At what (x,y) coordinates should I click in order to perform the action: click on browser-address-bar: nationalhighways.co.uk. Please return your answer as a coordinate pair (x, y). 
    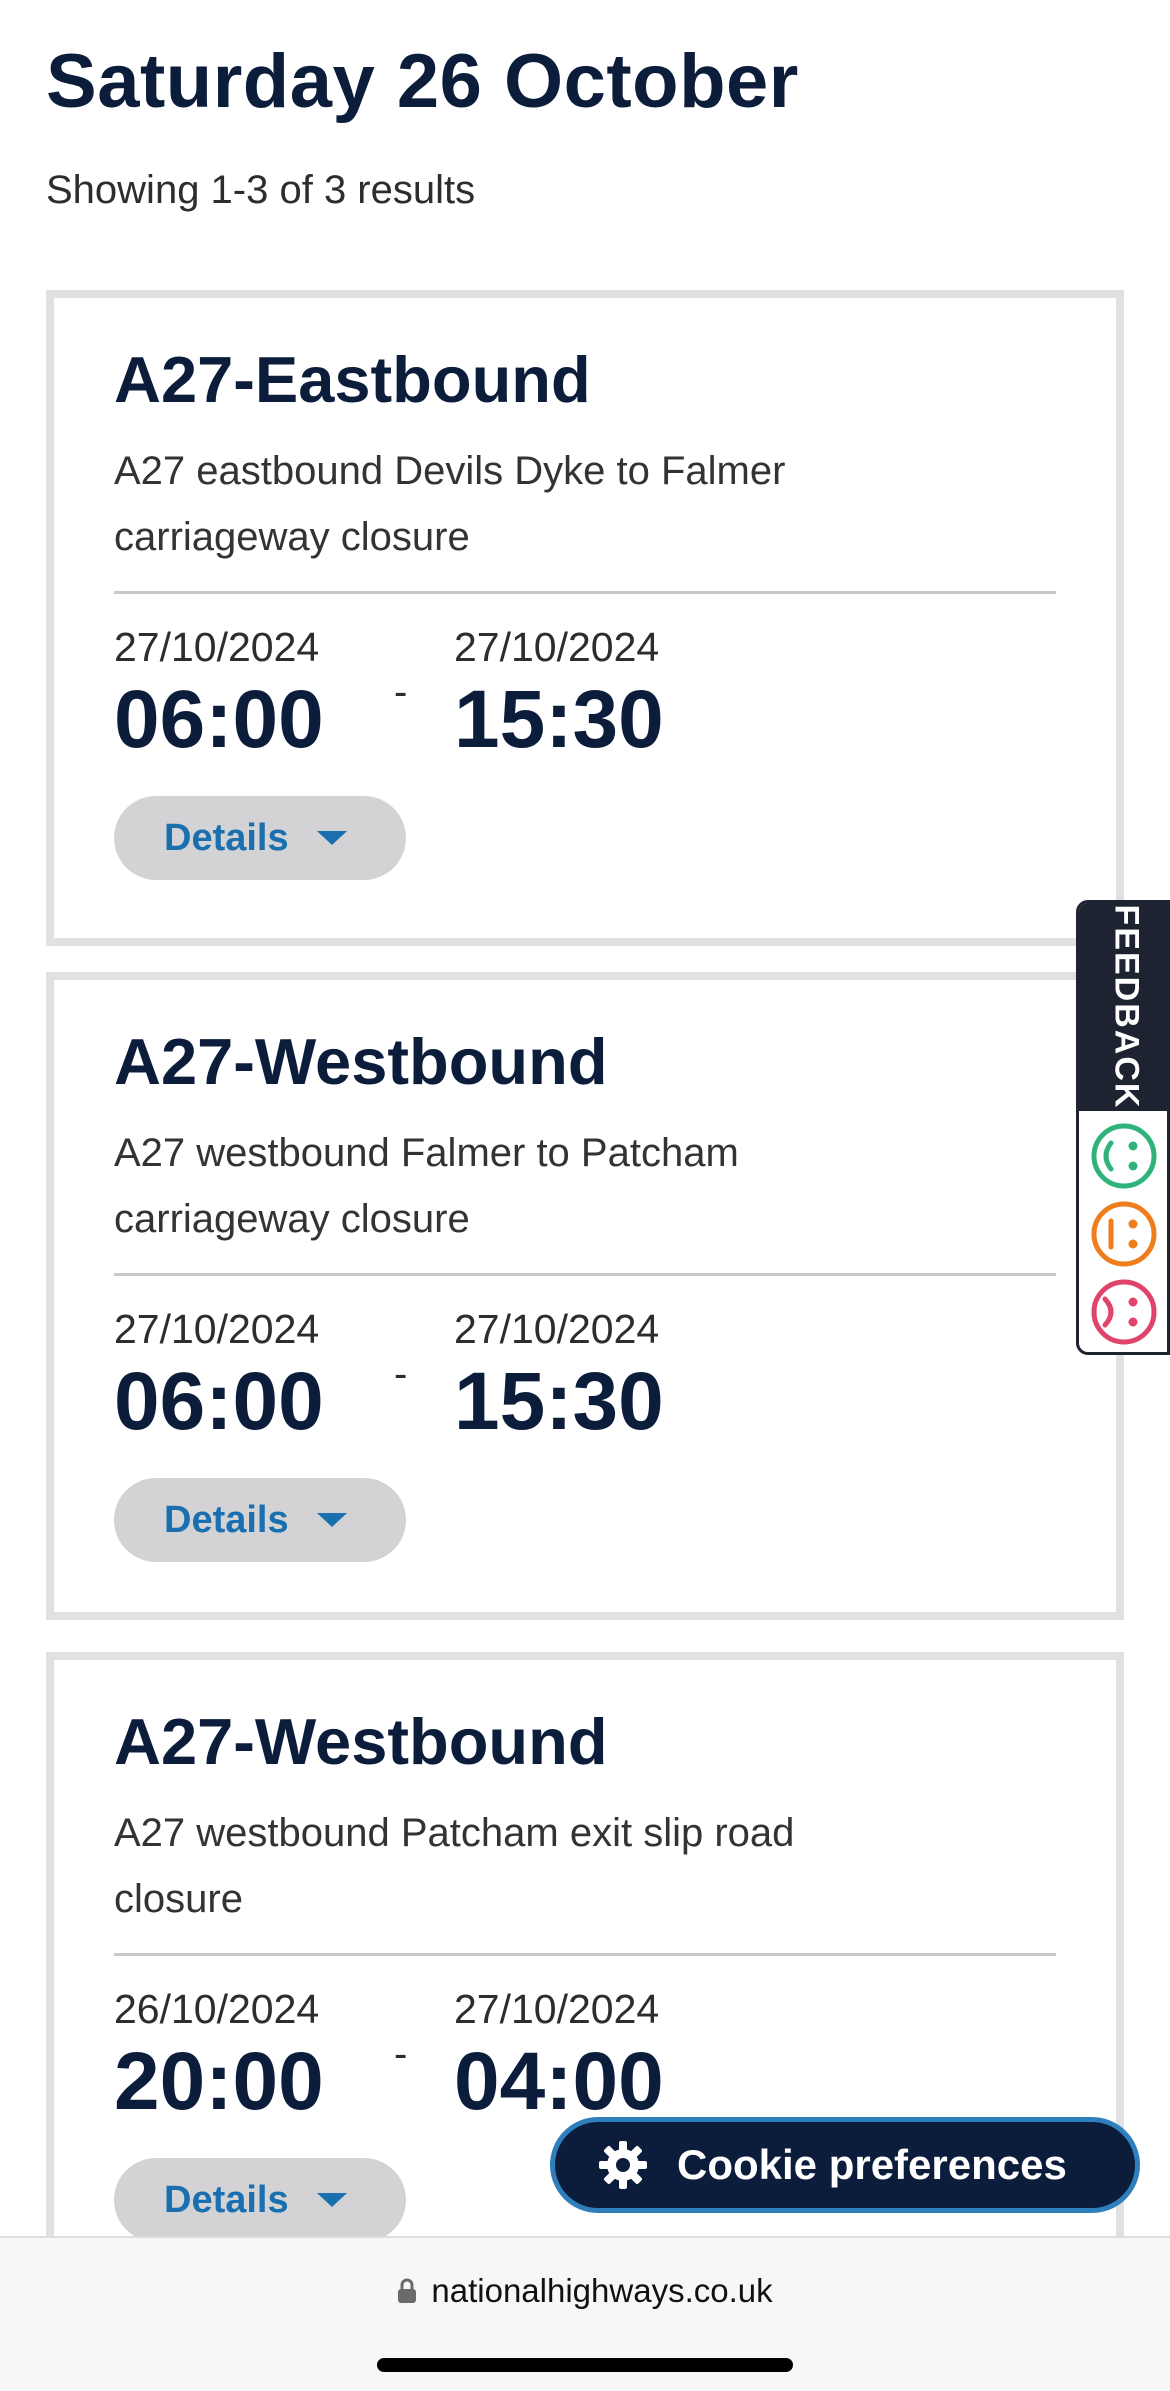
    Looking at the image, I should click on (585, 2313).